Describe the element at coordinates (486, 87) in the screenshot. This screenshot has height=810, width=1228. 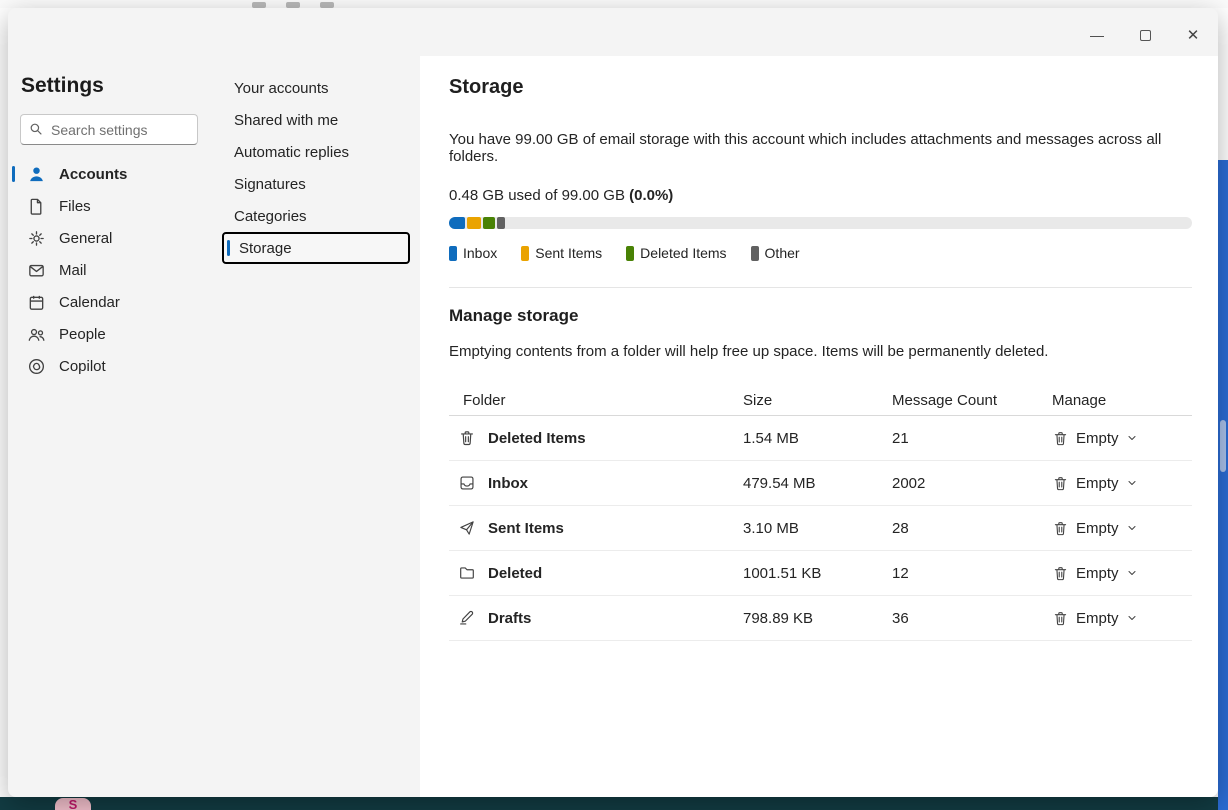
I see `page-title: Storage` at that location.